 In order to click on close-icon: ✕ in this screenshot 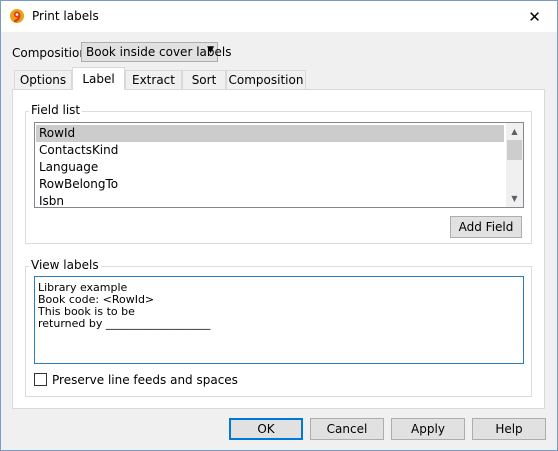, I will do `click(534, 16)`.